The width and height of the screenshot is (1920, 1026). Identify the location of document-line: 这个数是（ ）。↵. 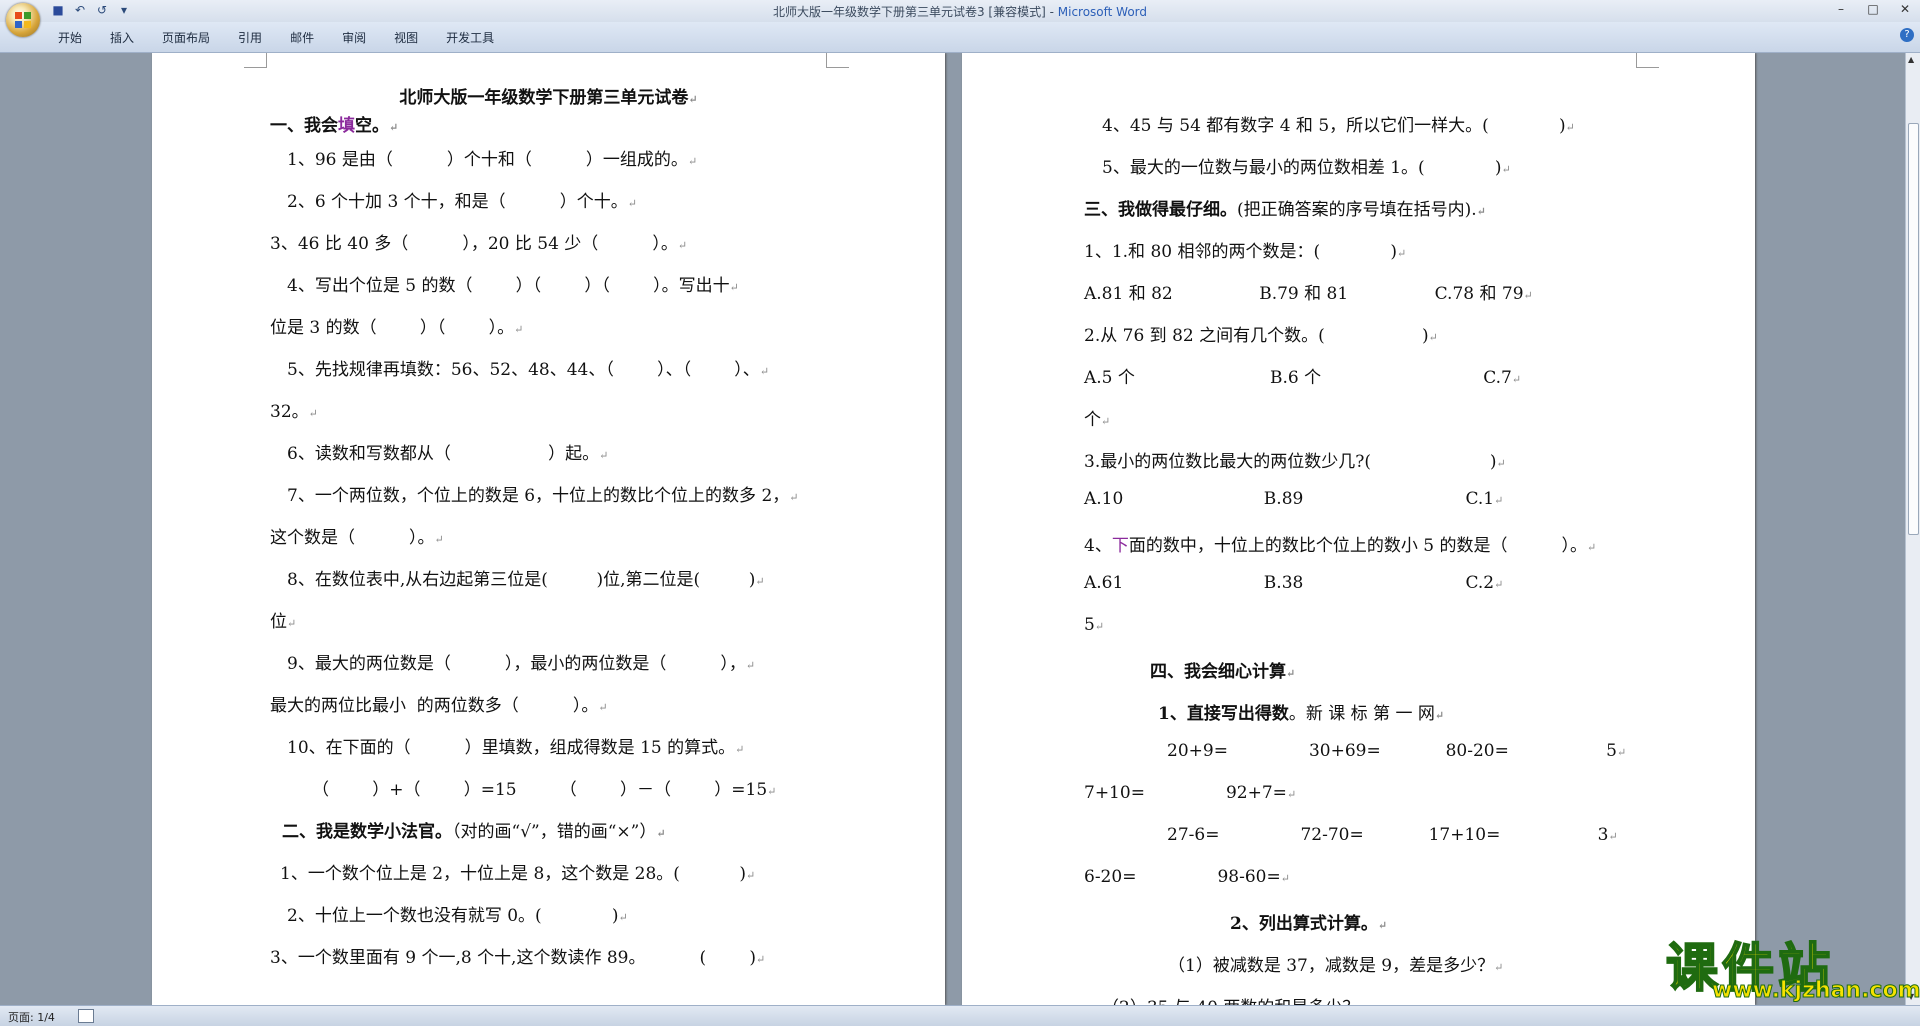
(357, 535).